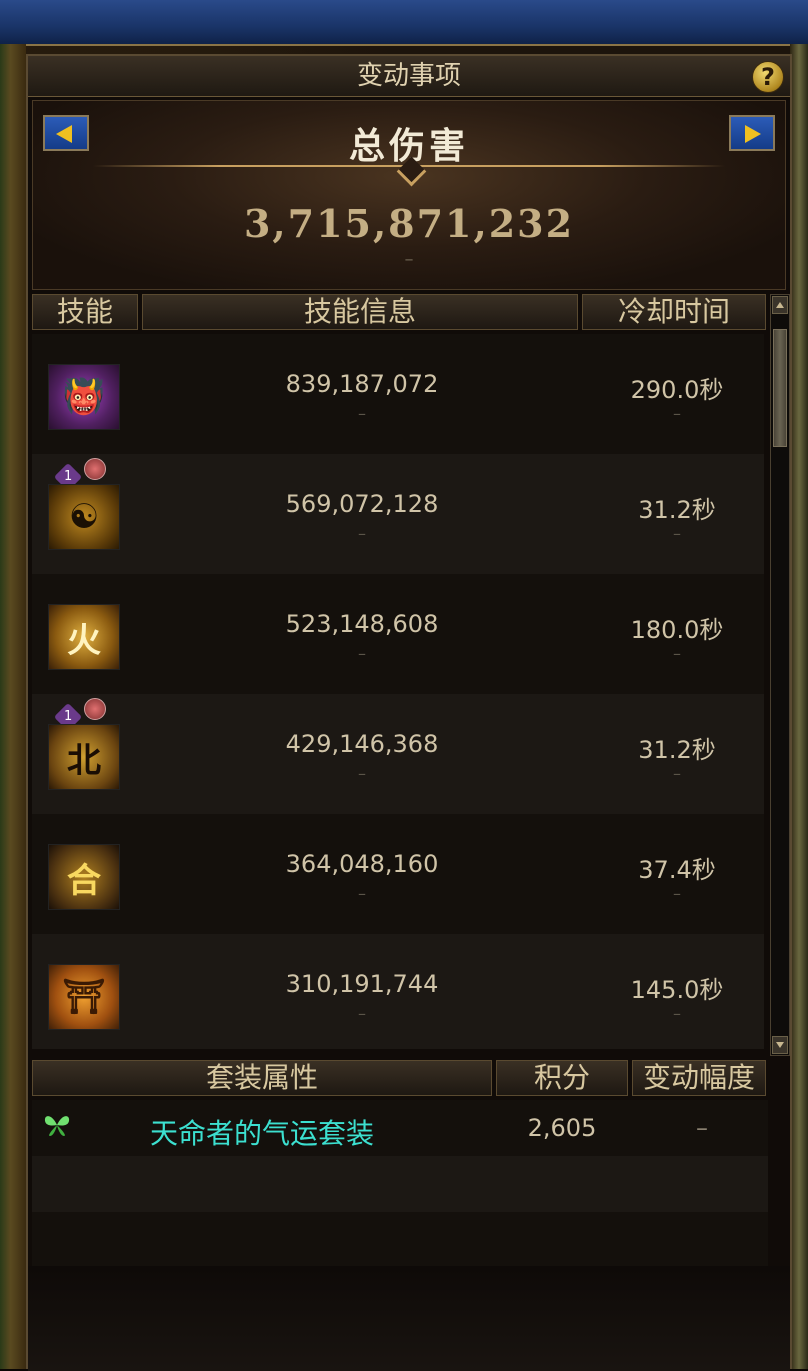 This screenshot has width=808, height=1371. What do you see at coordinates (360, 312) in the screenshot?
I see `column-header-skill-info: 技能信息` at bounding box center [360, 312].